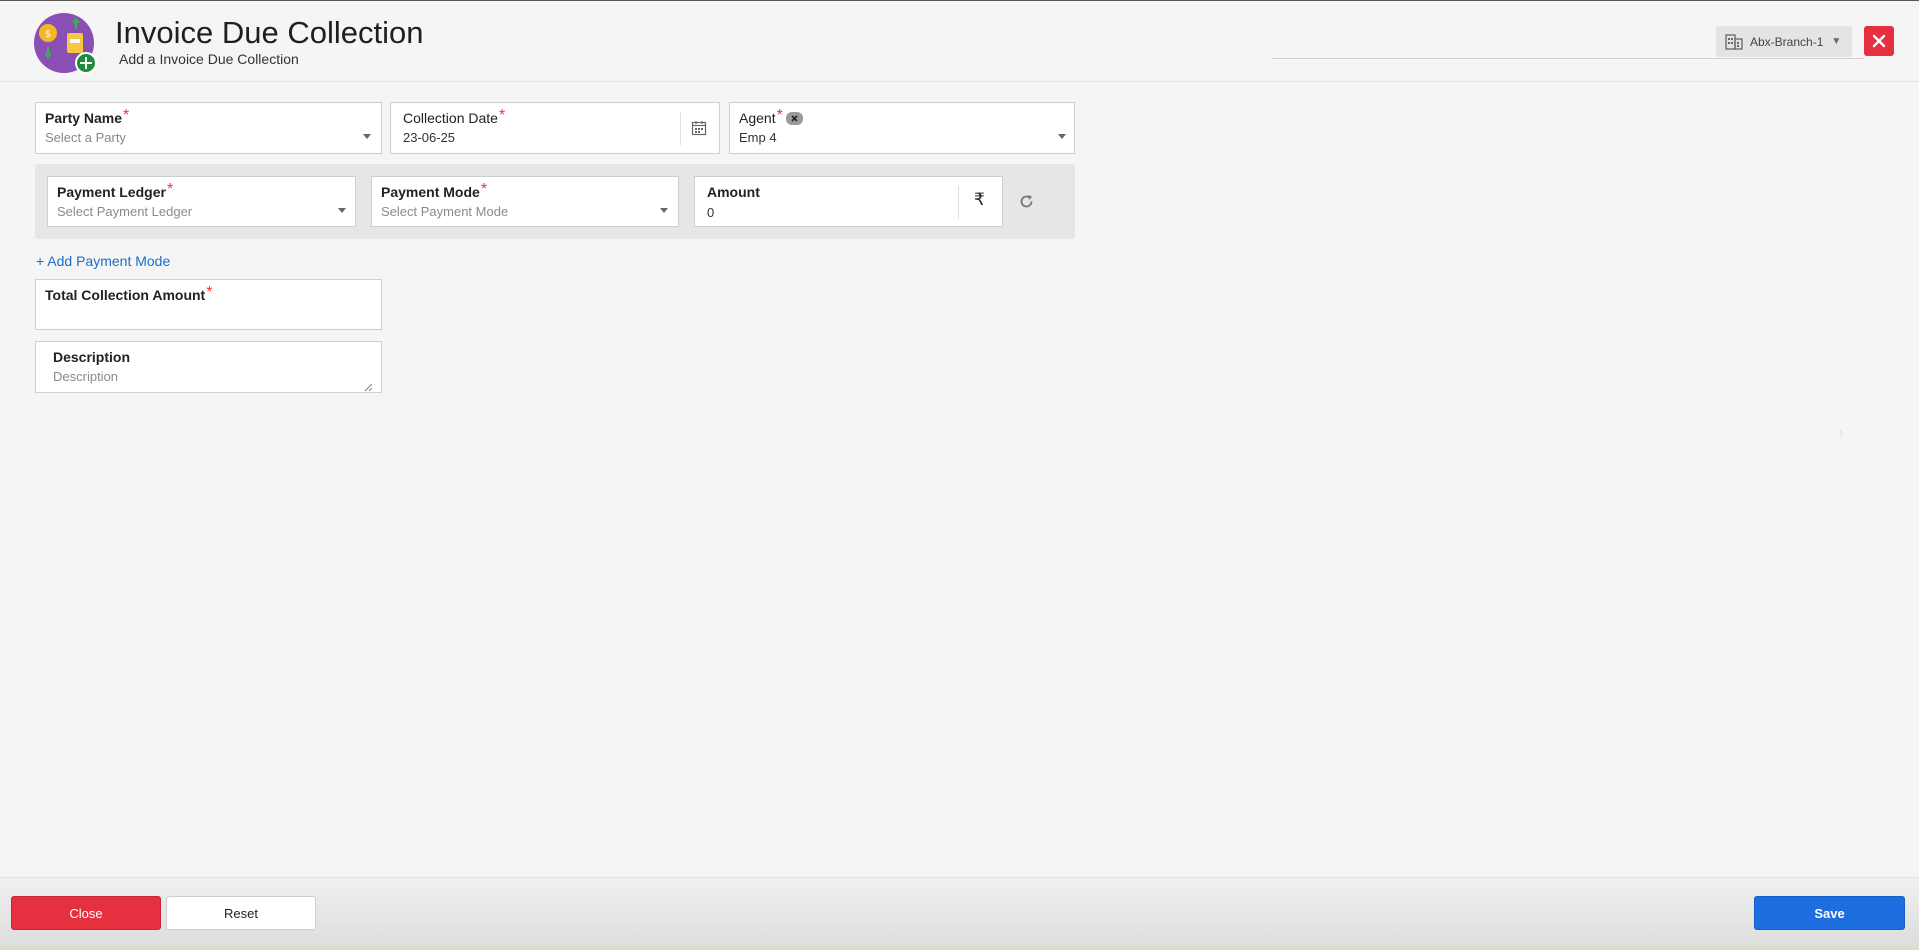  Describe the element at coordinates (525, 201) in the screenshot. I see `payment-mode-select: Payment Mode* Select Payment Mode` at that location.